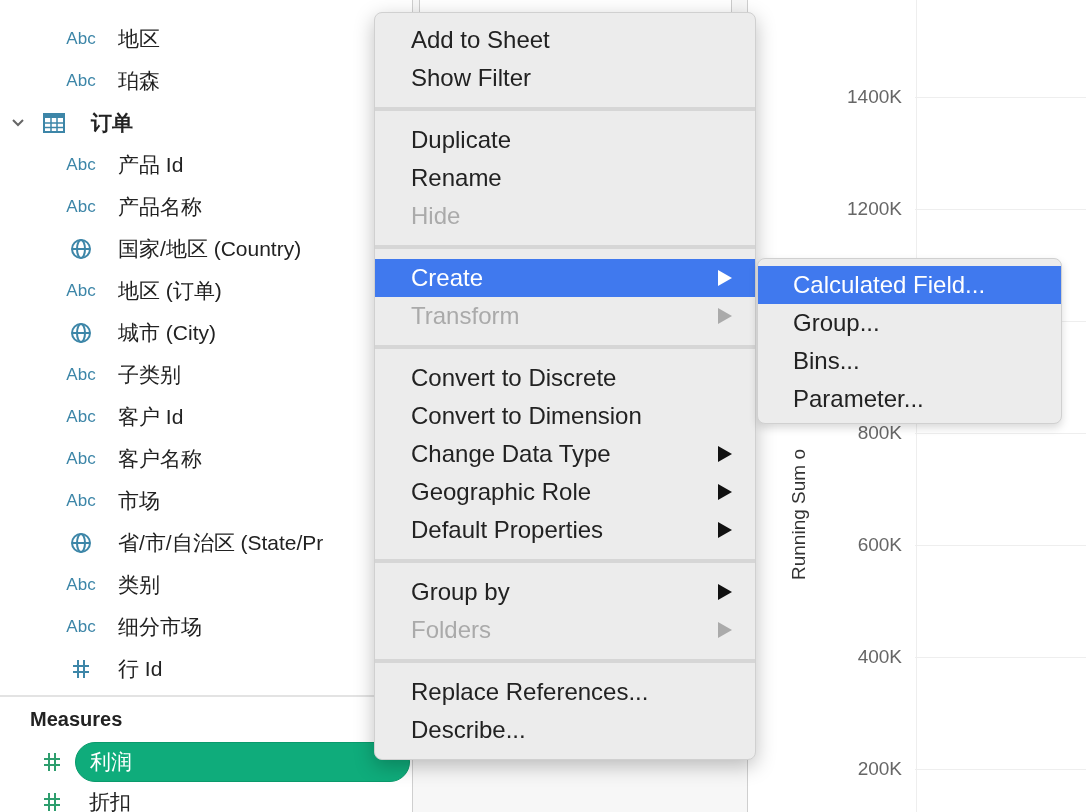 This screenshot has height=812, width=1086. What do you see at coordinates (167, 333) in the screenshot?
I see `field-name: 城市 (City)` at bounding box center [167, 333].